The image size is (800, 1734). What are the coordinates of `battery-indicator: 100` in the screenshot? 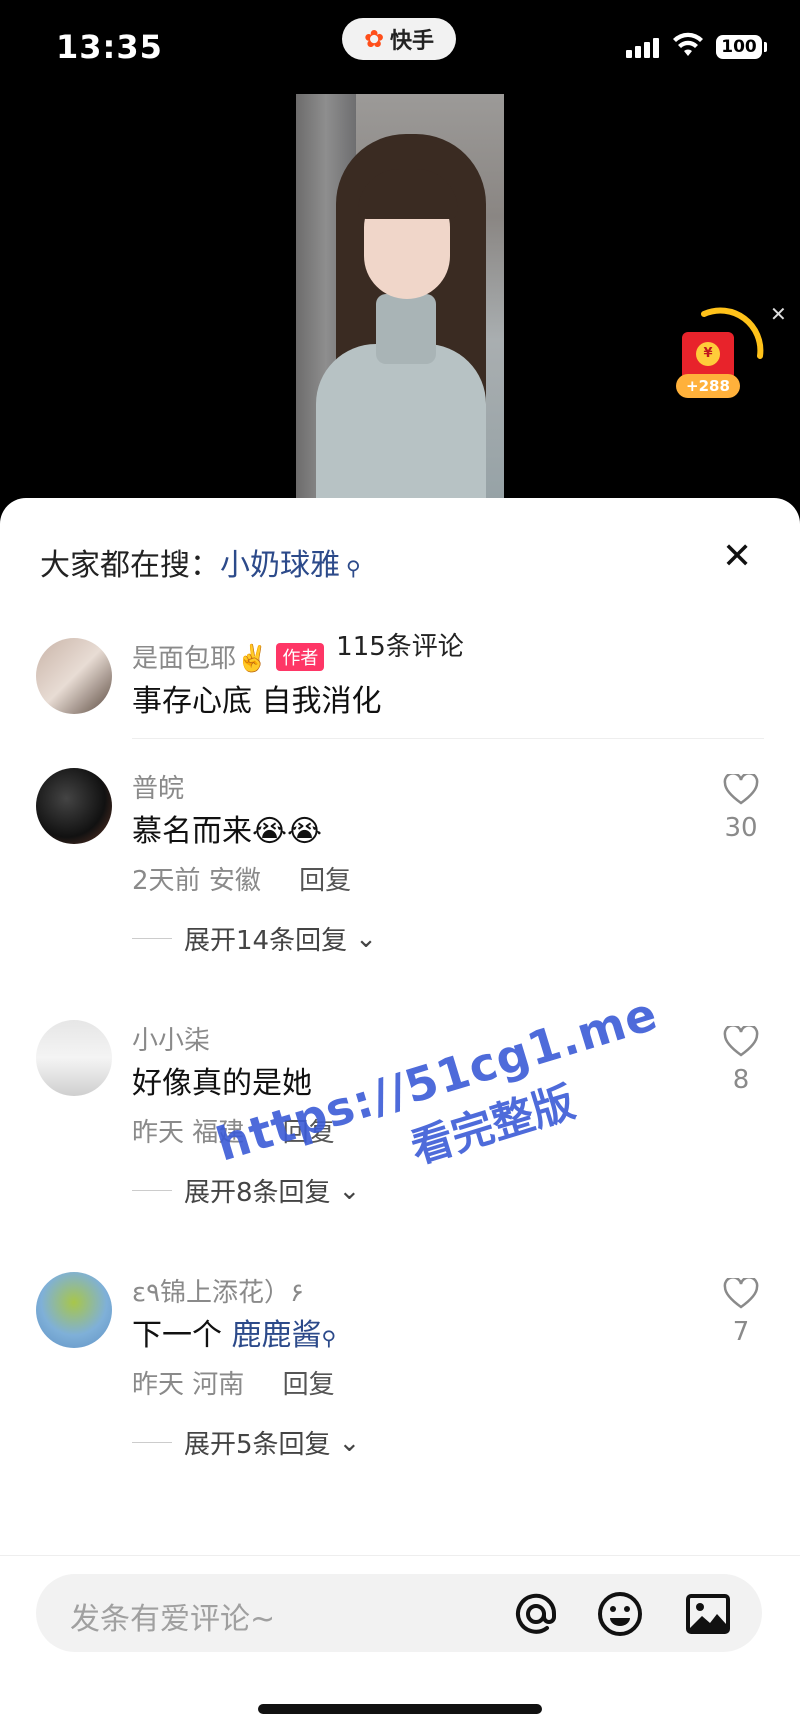 It's located at (739, 47).